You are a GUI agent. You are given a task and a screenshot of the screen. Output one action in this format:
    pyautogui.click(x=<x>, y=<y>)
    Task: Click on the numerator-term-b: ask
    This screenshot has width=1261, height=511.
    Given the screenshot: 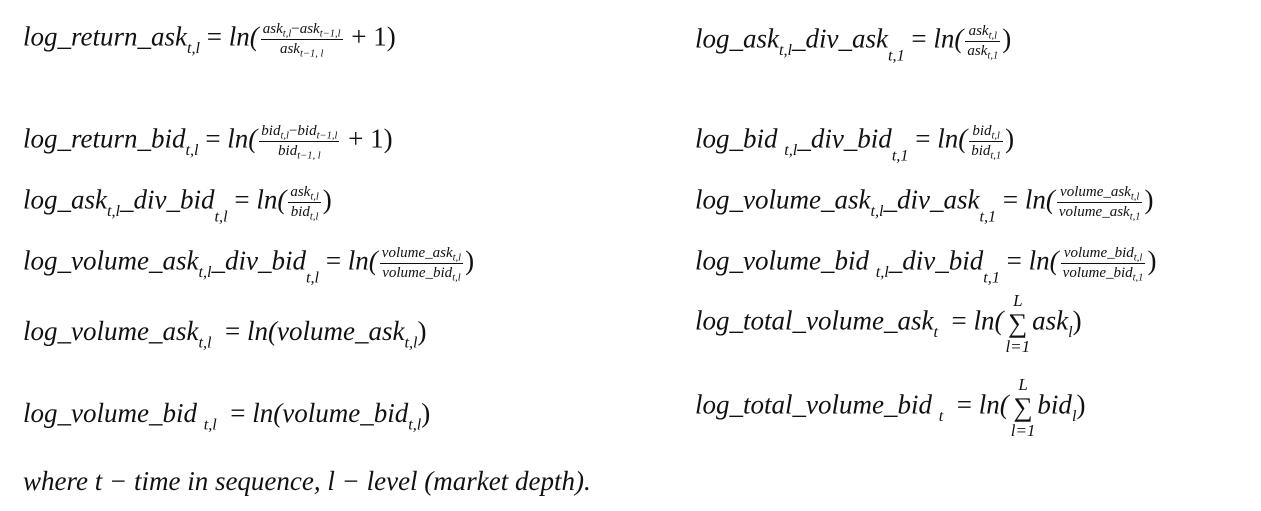 What is the action you would take?
    pyautogui.click(x=309, y=29)
    